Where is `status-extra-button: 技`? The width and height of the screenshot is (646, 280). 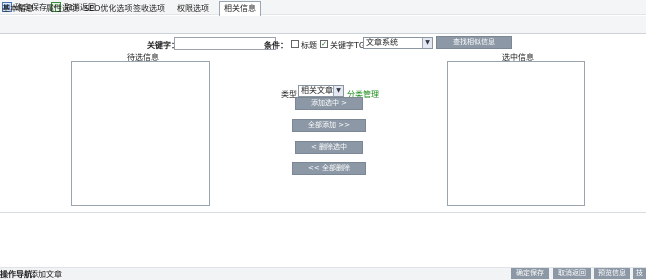 status-extra-button: 技 is located at coordinates (639, 273).